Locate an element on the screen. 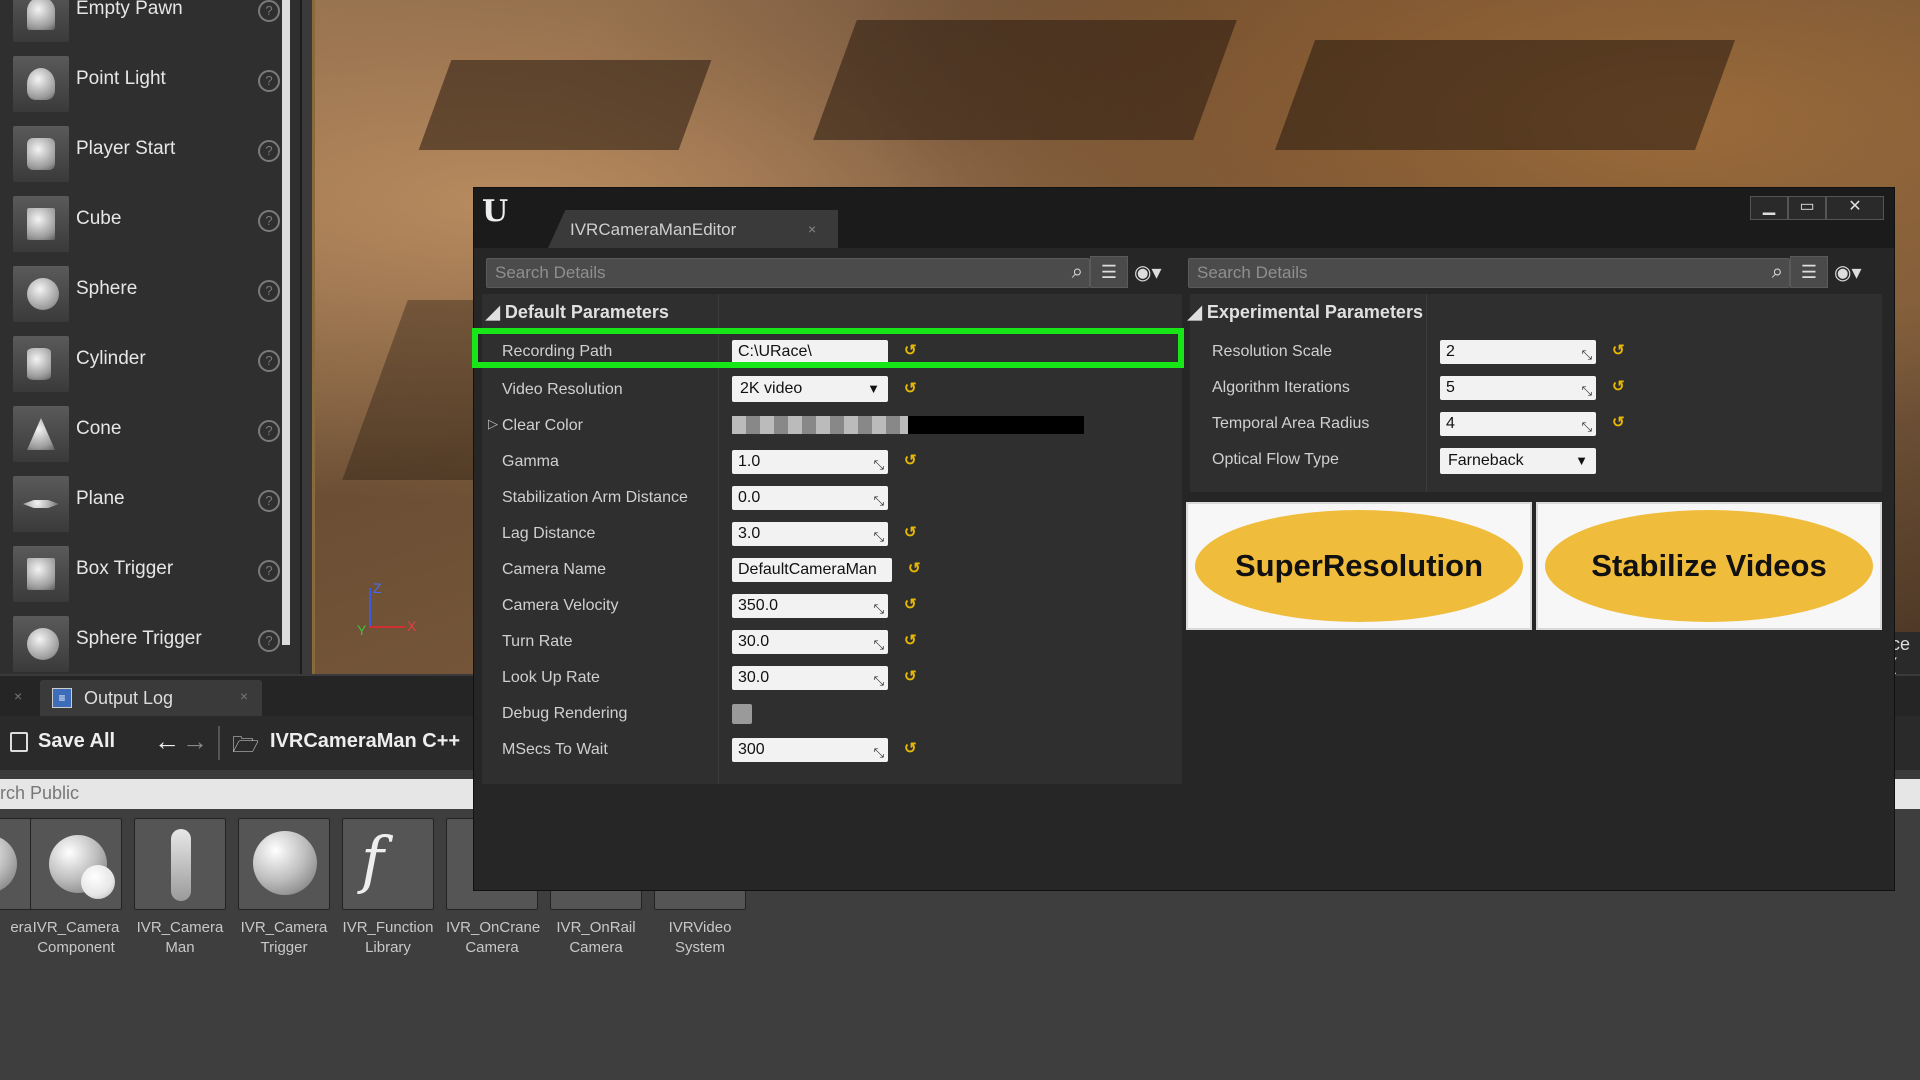 Image resolution: width=1920 pixels, height=1080 pixels. clear-color-swatch is located at coordinates (996, 425).